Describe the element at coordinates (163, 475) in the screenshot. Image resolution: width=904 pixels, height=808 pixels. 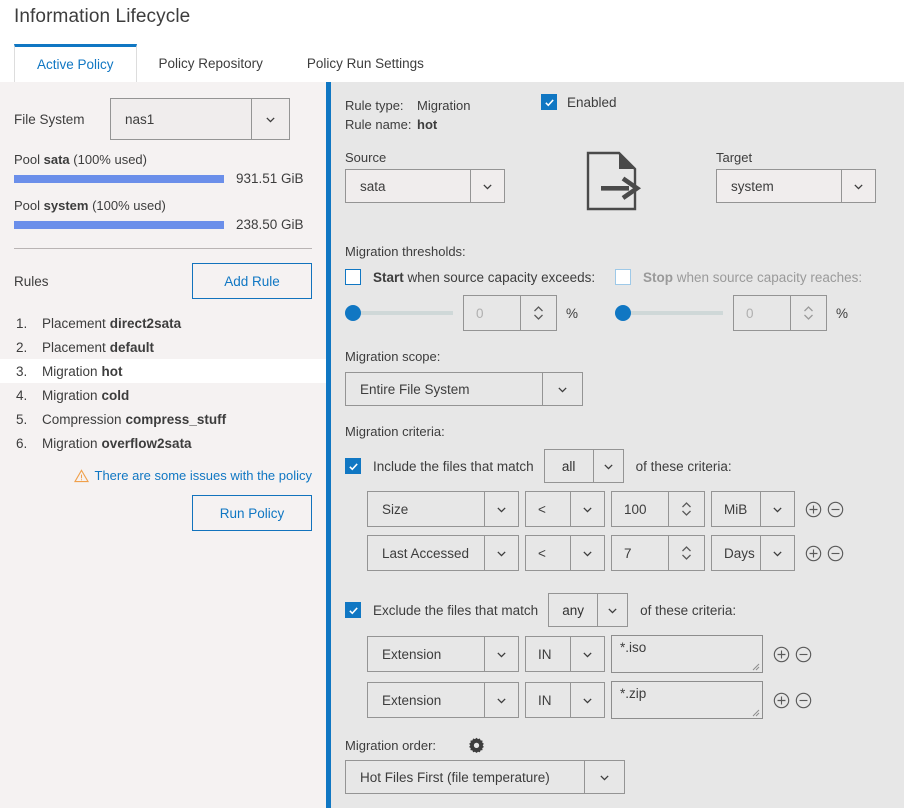
I see `policy-issues-link: There are some issues with the policy` at that location.